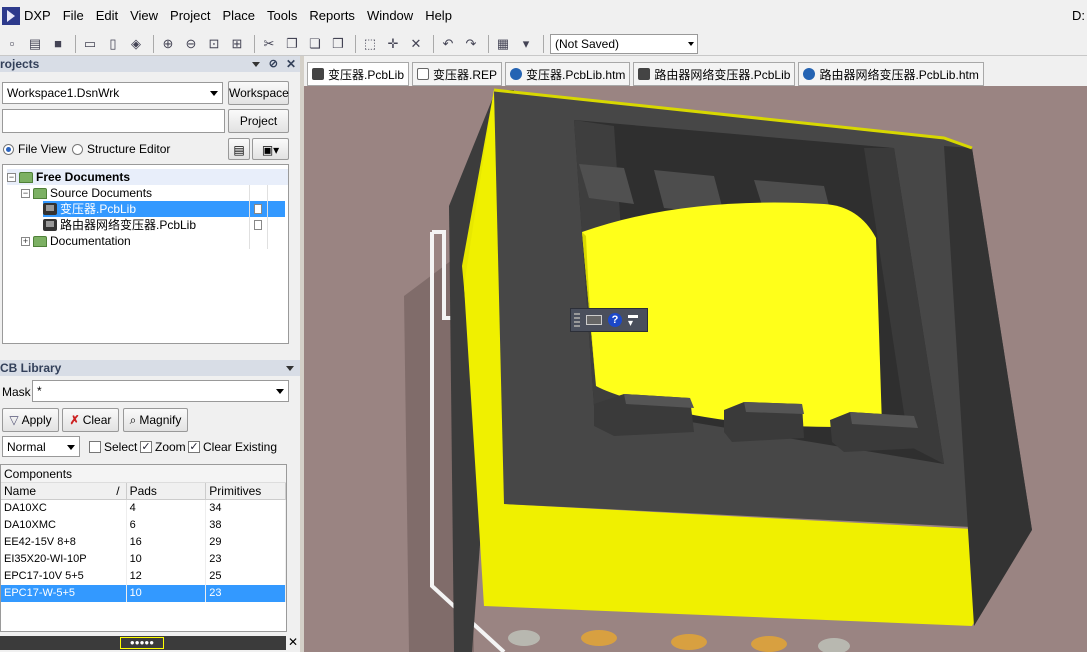 Image resolution: width=1087 pixels, height=652 pixels. What do you see at coordinates (121, 447) in the screenshot?
I see `select-label: Select` at bounding box center [121, 447].